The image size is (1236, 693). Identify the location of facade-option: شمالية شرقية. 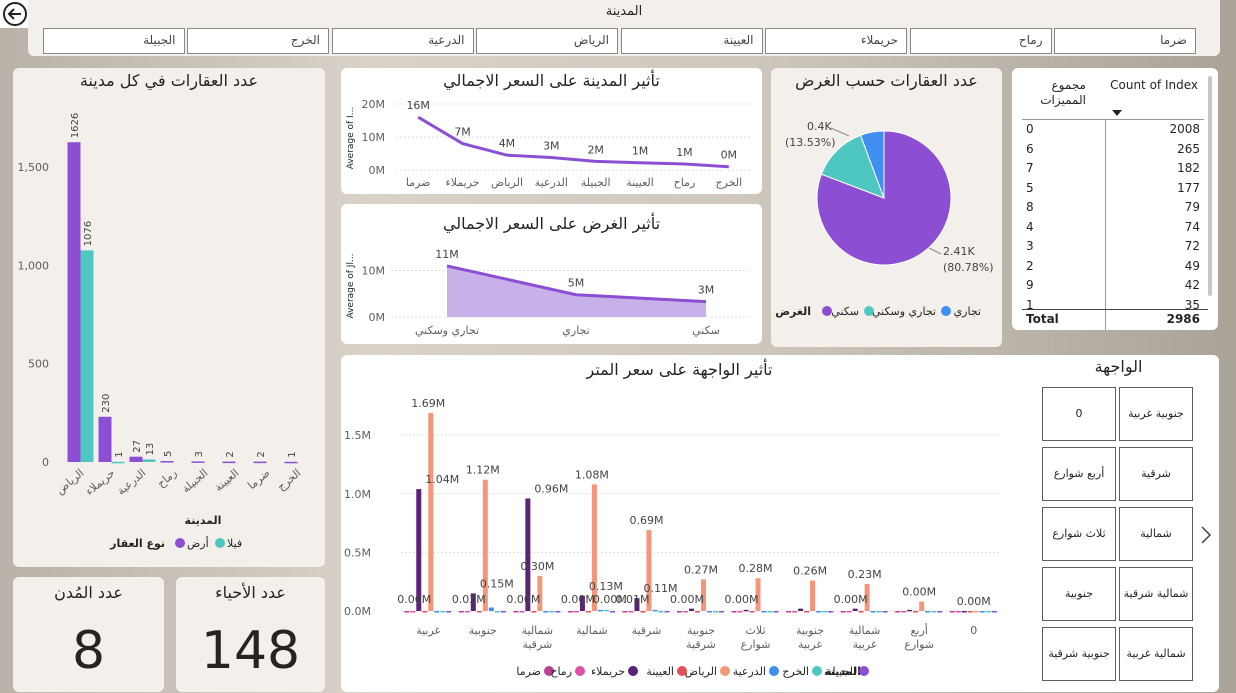
(1156, 594).